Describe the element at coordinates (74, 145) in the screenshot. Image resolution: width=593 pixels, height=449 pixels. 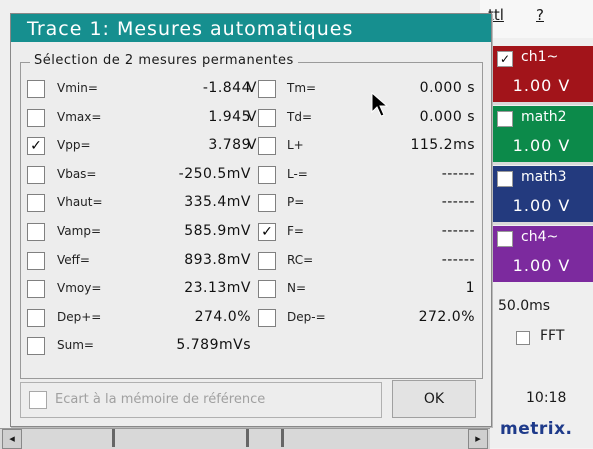
I see `measure-label: Vpp=` at that location.